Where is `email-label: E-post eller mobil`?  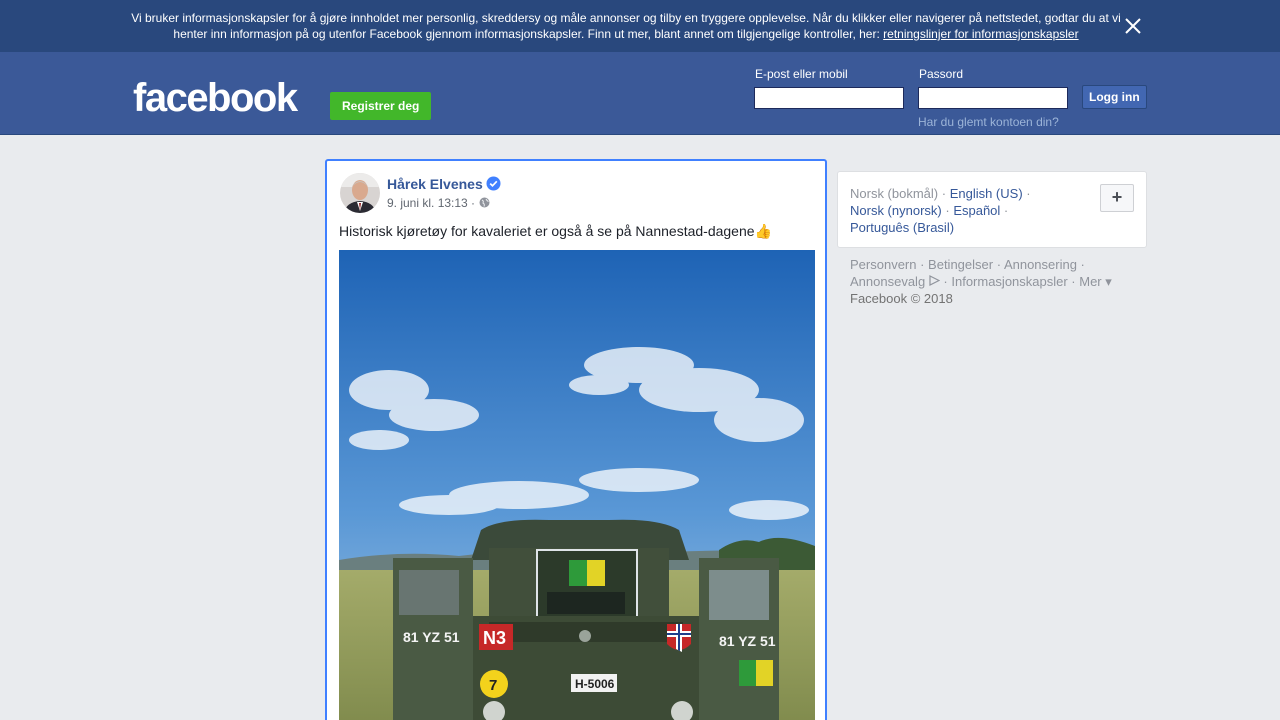
email-label: E-post eller mobil is located at coordinates (801, 74).